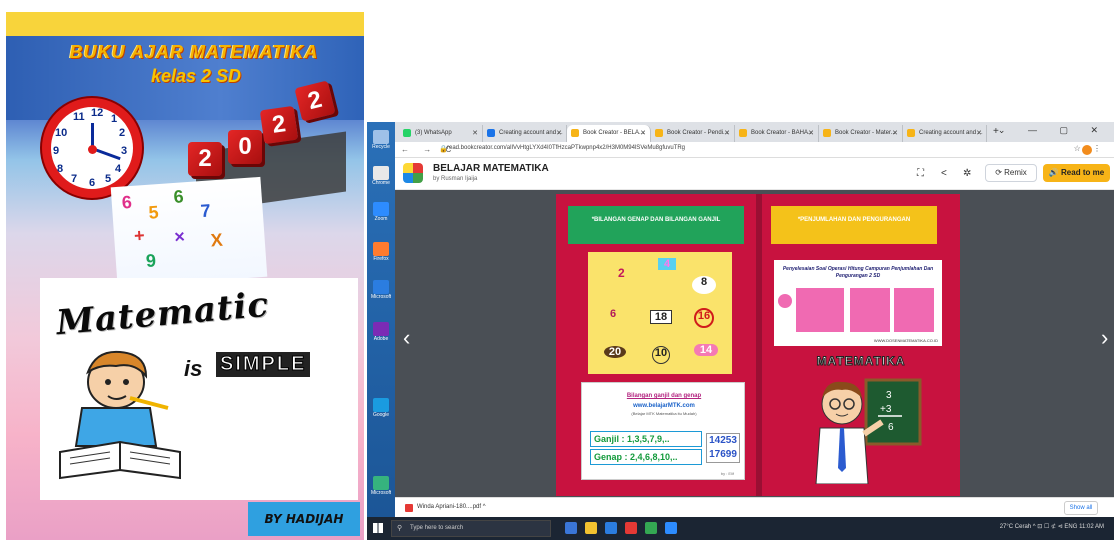 This screenshot has height=540, width=1114. Describe the element at coordinates (1090, 148) in the screenshot. I see `toolbar-icons: ☆ ⋮` at that location.